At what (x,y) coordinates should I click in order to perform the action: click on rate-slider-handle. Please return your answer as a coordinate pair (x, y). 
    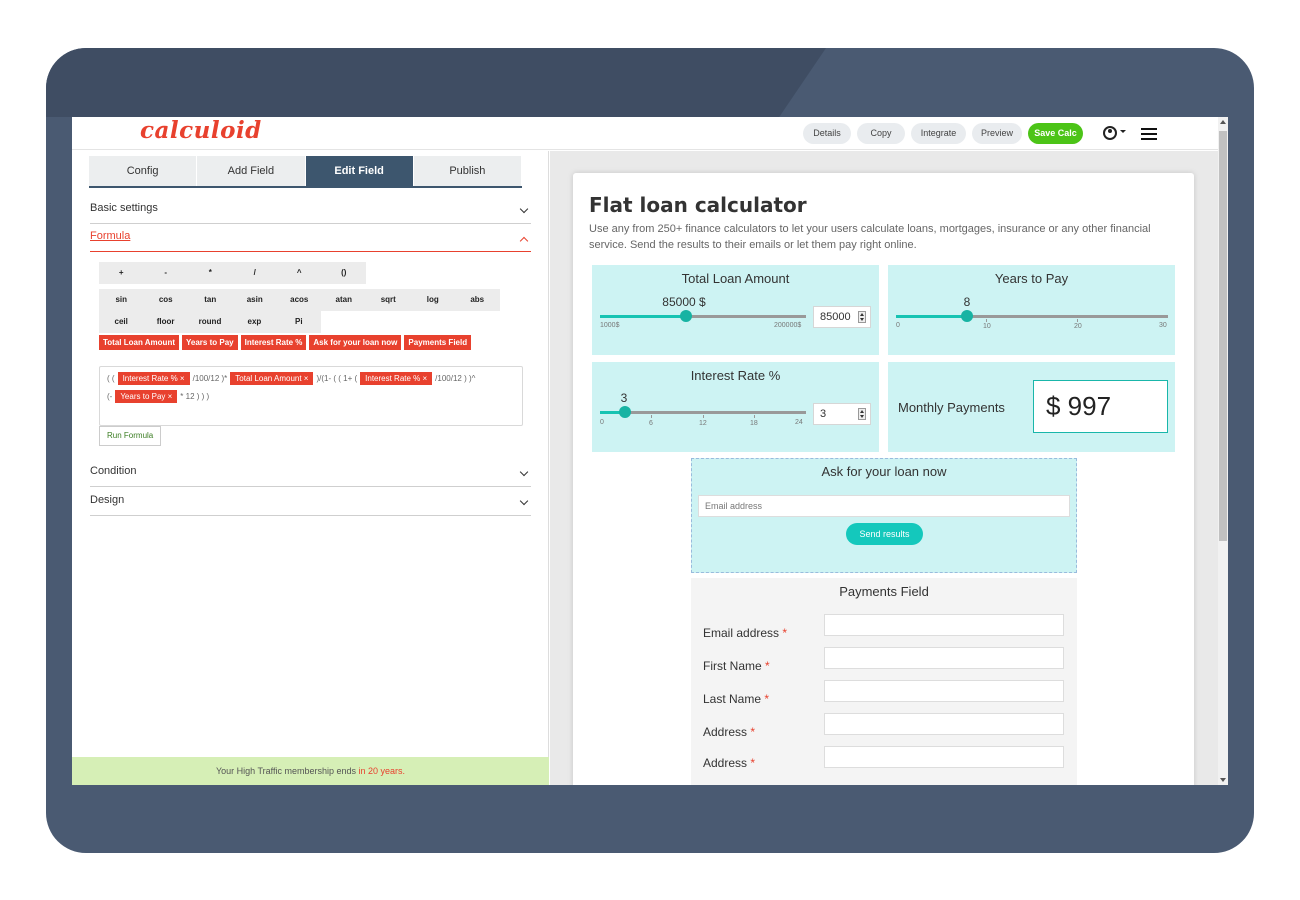
    Looking at the image, I should click on (625, 412).